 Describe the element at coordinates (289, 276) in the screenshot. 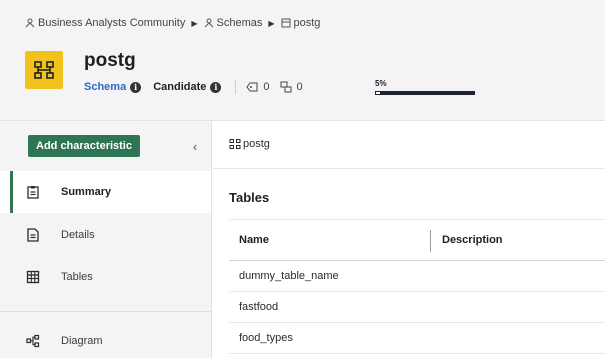

I see `table-cell-name: dummy_table_name` at that location.